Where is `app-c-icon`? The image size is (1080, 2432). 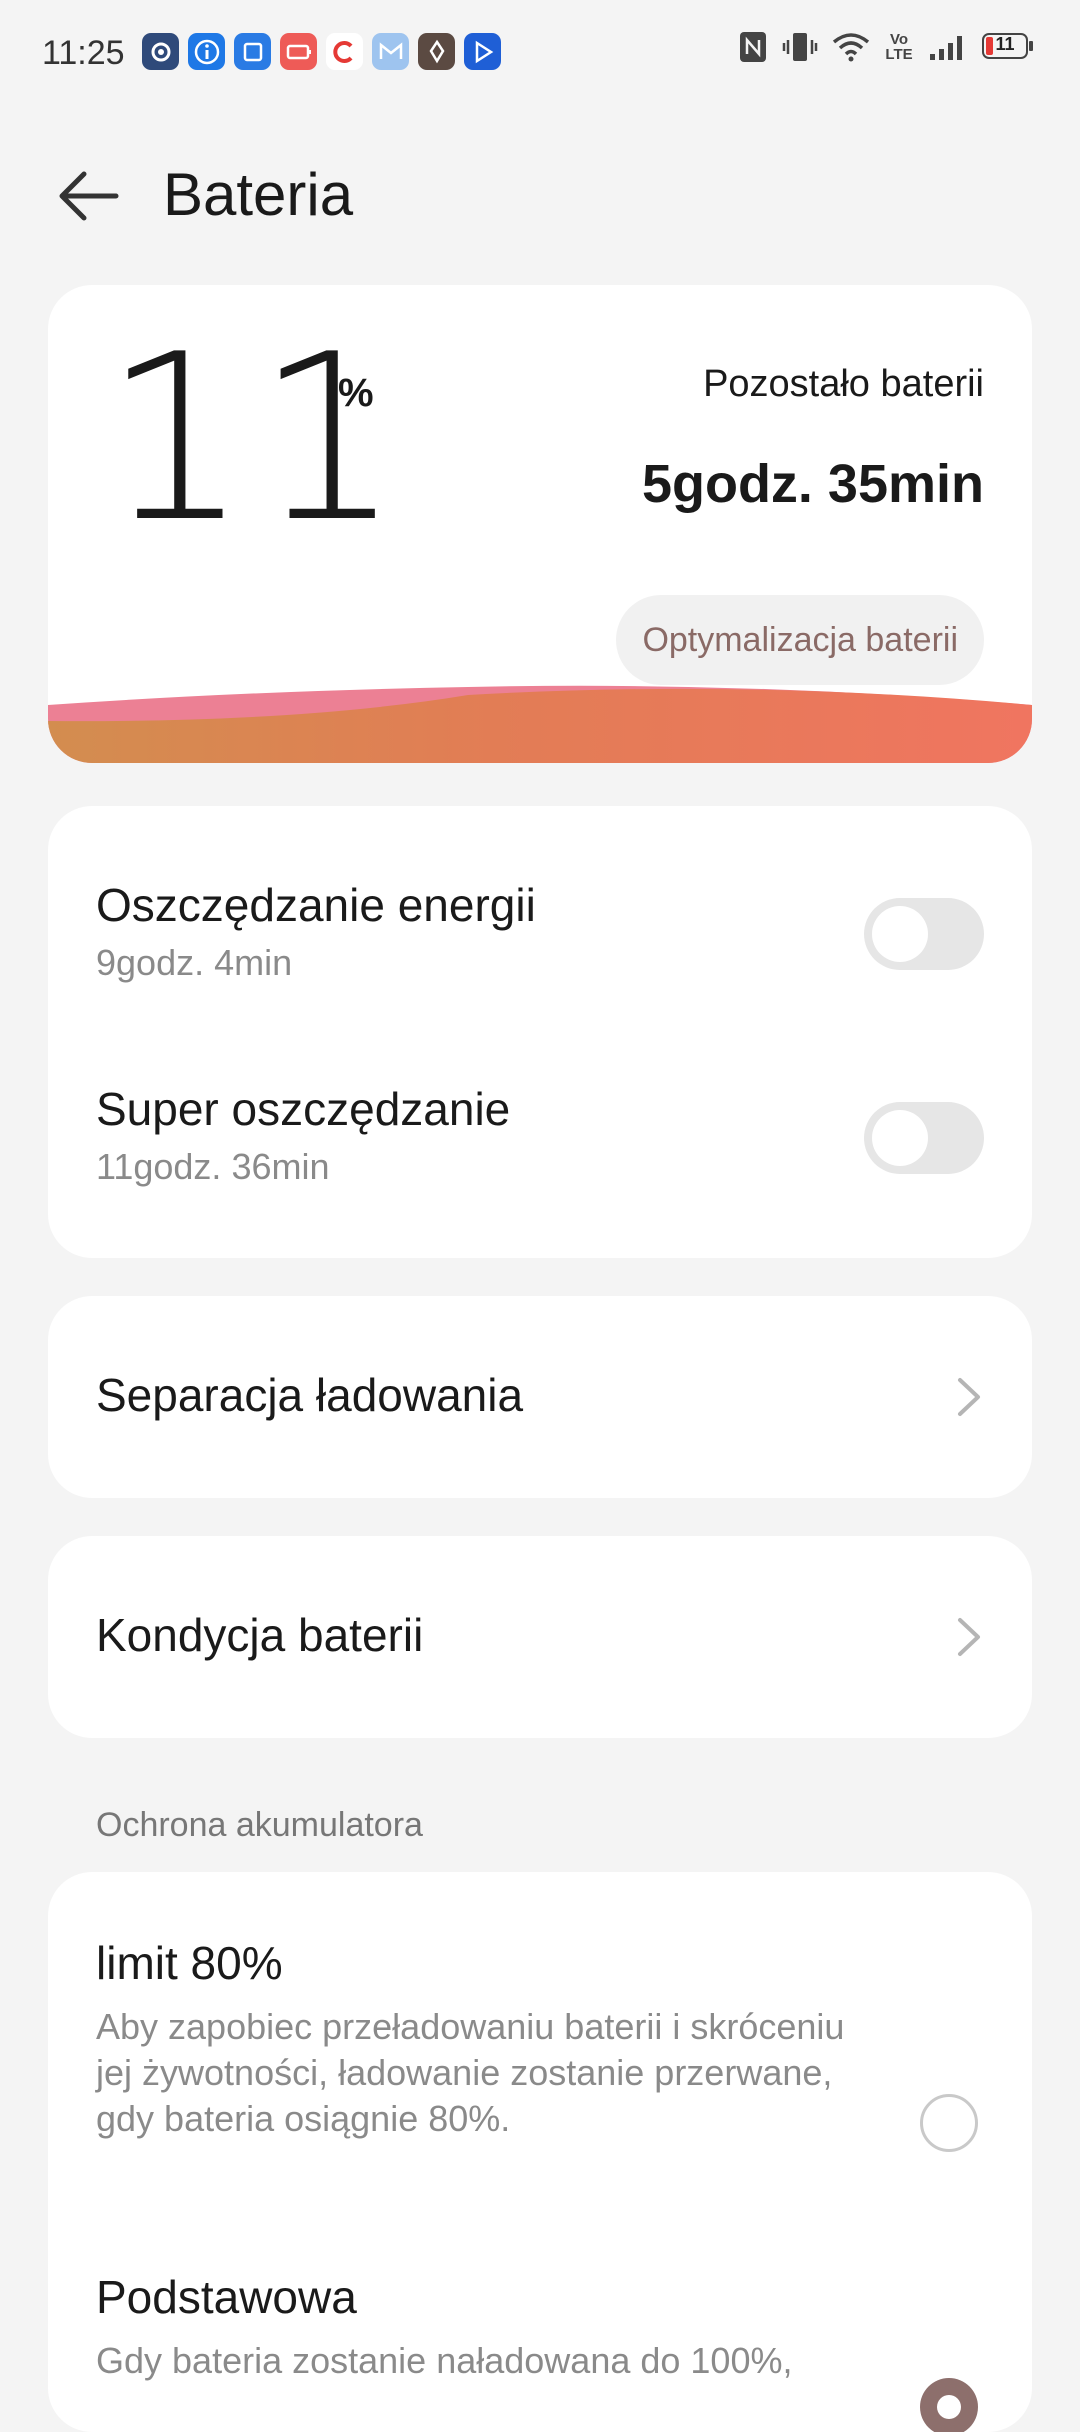
app-c-icon is located at coordinates (344, 51).